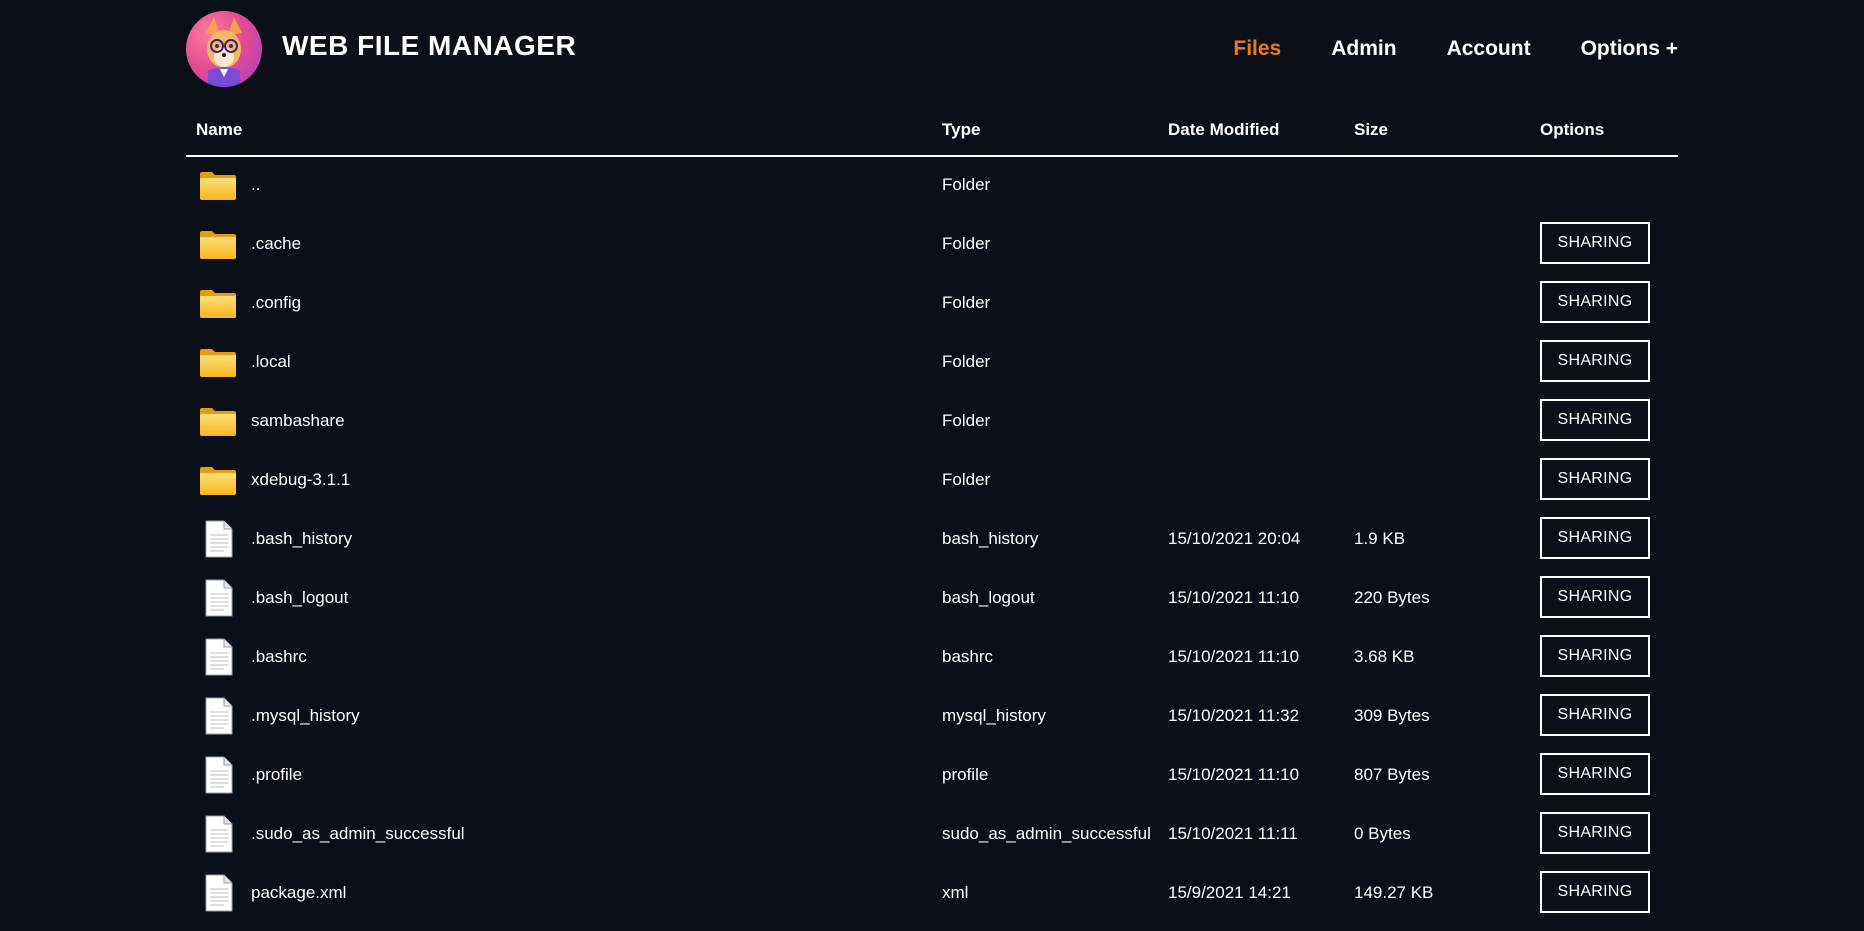  I want to click on file-name: .local, so click(271, 363).